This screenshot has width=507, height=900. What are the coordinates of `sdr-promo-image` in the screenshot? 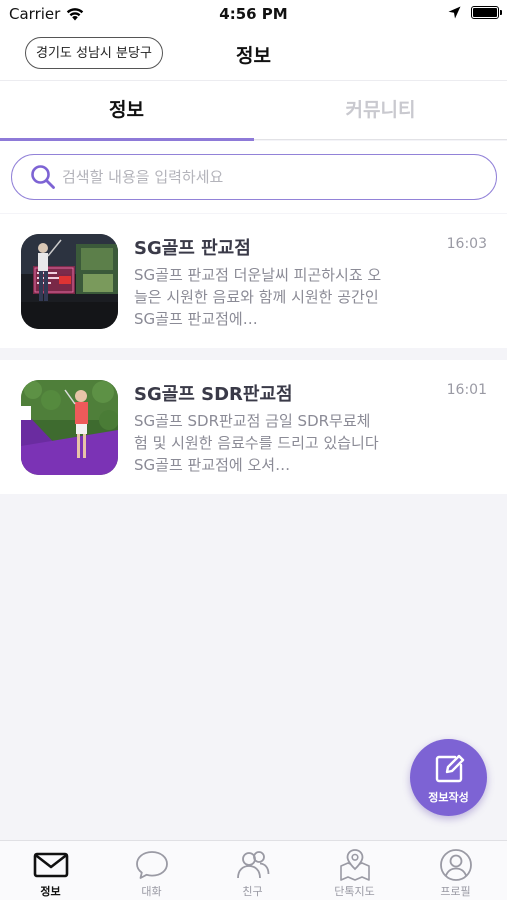 It's located at (69, 427).